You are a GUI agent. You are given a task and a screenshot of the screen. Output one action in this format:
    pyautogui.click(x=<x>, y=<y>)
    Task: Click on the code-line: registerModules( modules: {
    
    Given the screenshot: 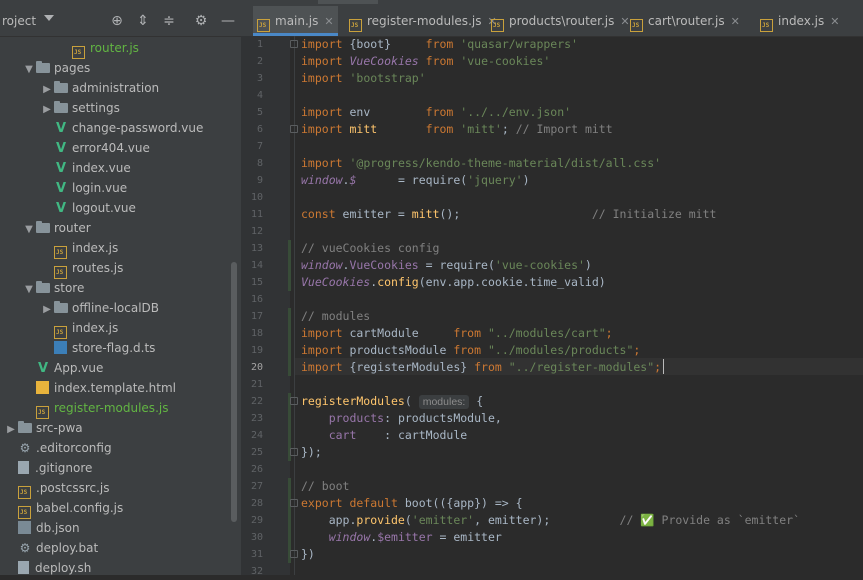 What is the action you would take?
    pyautogui.click(x=392, y=401)
    